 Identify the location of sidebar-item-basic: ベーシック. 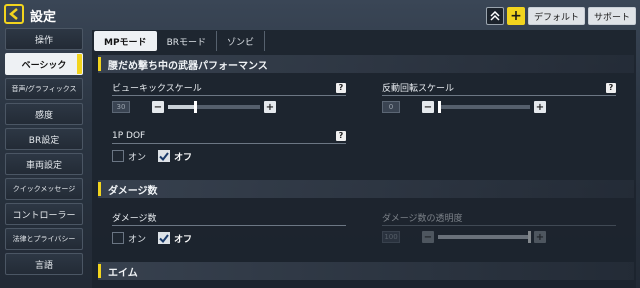
(44, 64).